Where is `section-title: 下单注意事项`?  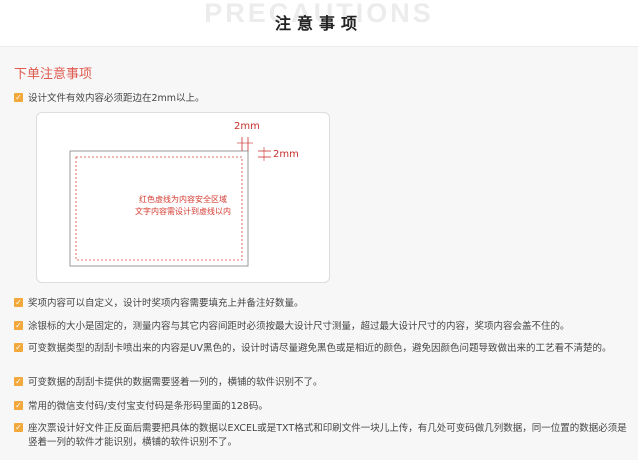
section-title: 下单注意事项 is located at coordinates (53, 74).